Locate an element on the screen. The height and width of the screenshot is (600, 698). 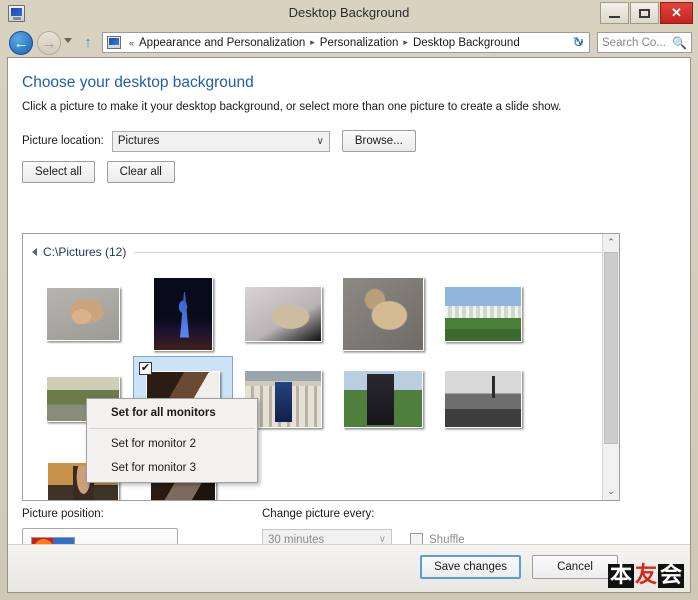
thumbnail-eiffel-tower-night is located at coordinates (183, 313).